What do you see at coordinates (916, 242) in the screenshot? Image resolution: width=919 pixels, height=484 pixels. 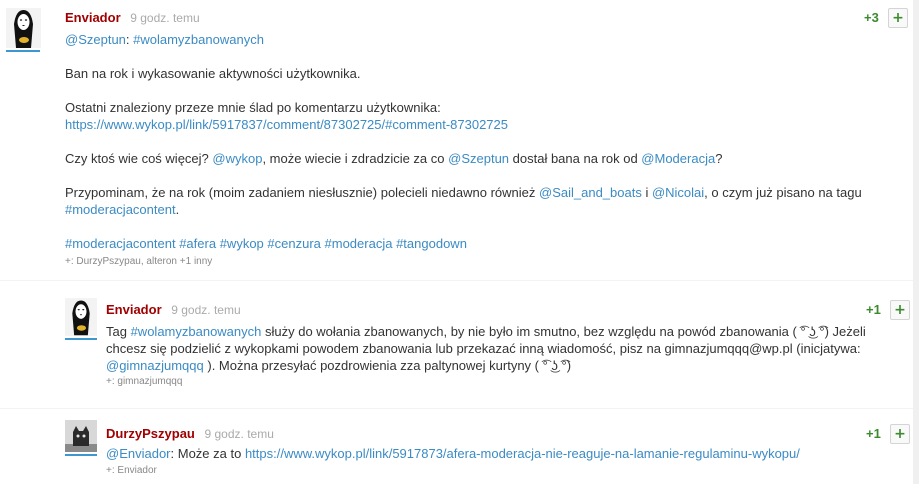 I see `scrollbar` at bounding box center [916, 242].